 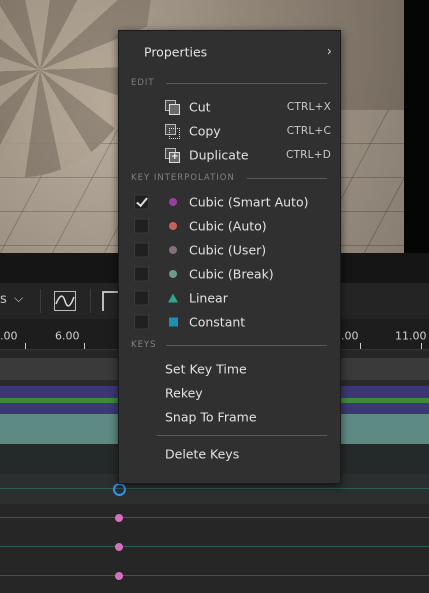 What do you see at coordinates (308, 107) in the screenshot?
I see `shortcut-label: CTRL+X` at bounding box center [308, 107].